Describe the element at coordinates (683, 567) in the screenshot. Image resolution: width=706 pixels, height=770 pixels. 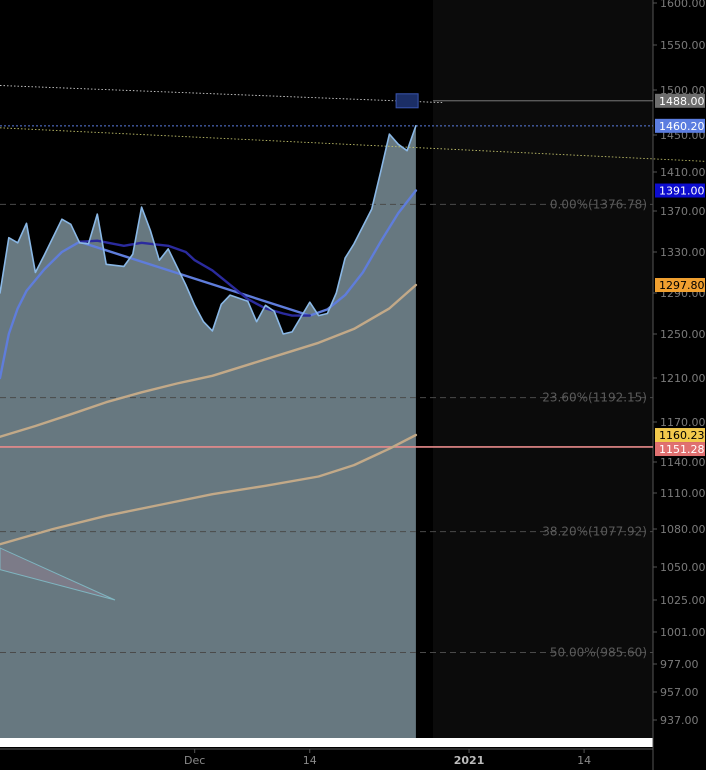
I see `y-tick-label-14: 1050.00` at that location.